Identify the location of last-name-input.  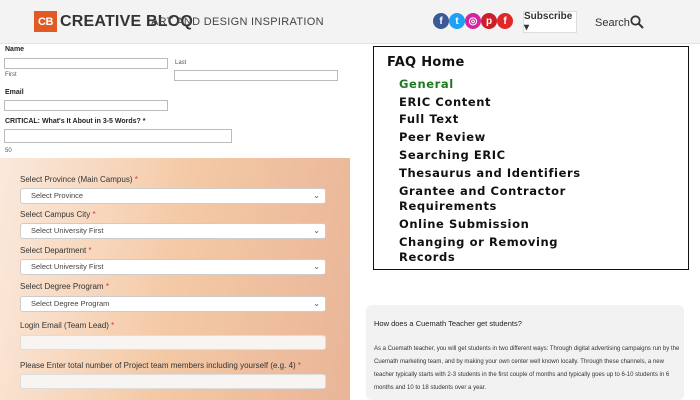
(256, 75).